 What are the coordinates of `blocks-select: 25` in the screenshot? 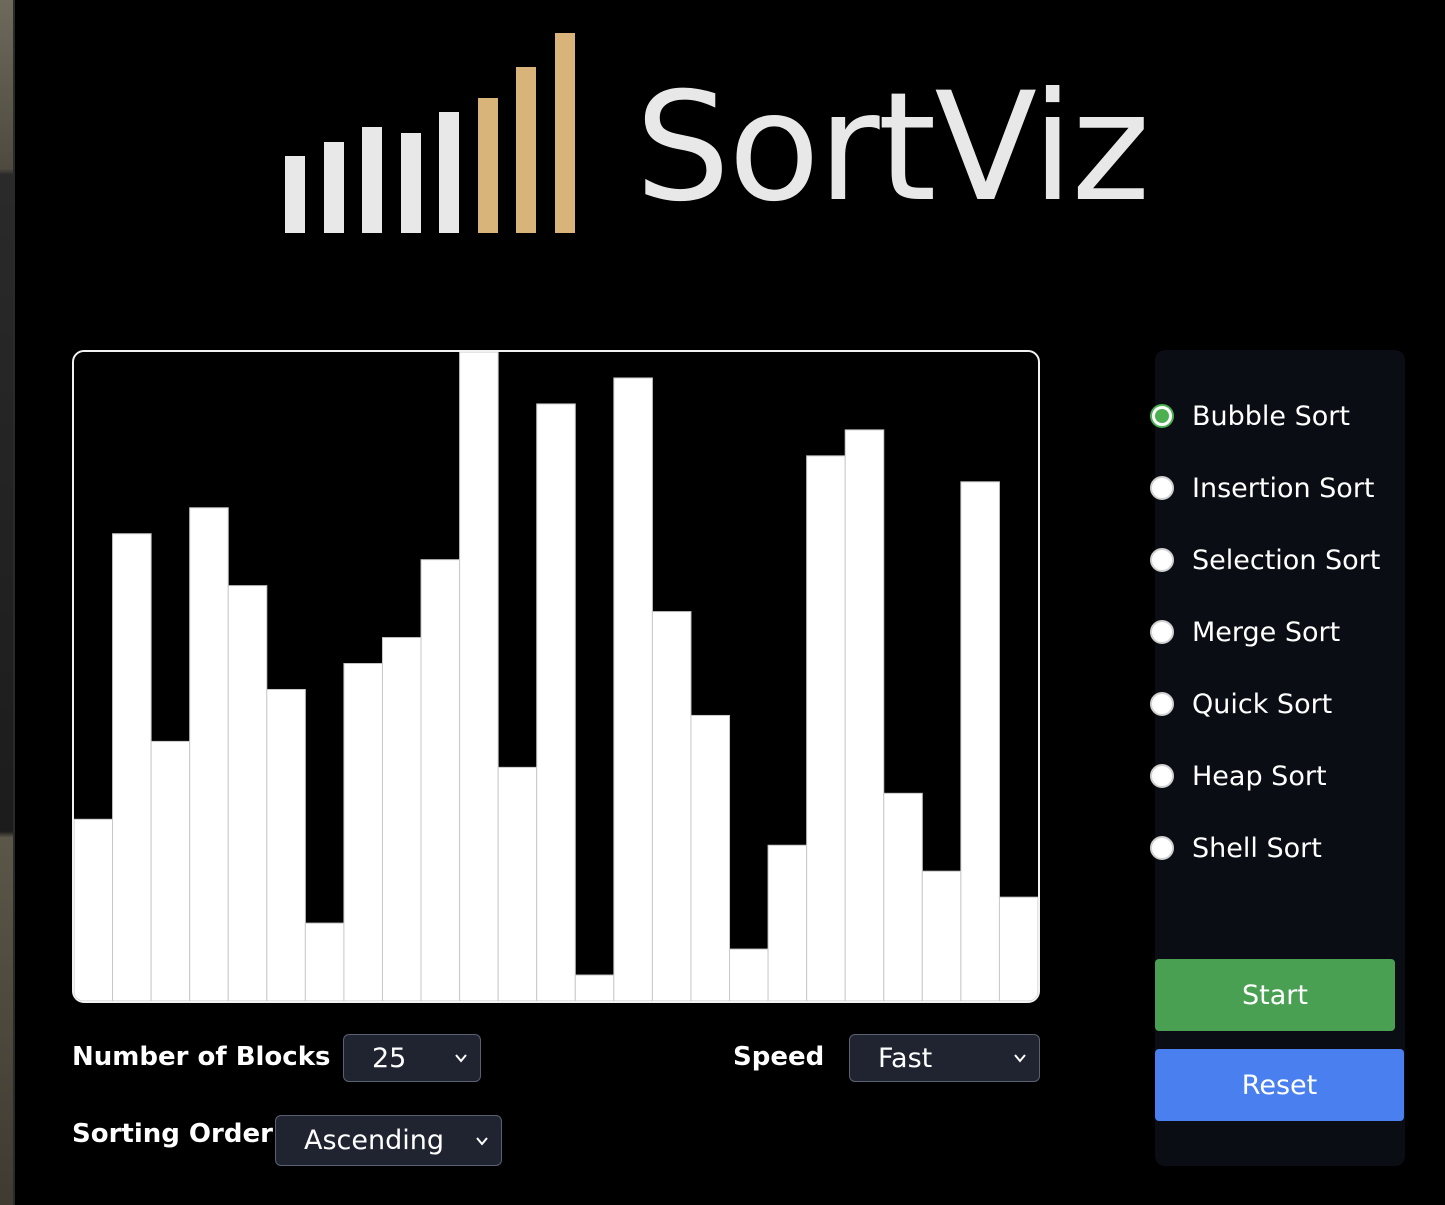 It's located at (412, 1058).